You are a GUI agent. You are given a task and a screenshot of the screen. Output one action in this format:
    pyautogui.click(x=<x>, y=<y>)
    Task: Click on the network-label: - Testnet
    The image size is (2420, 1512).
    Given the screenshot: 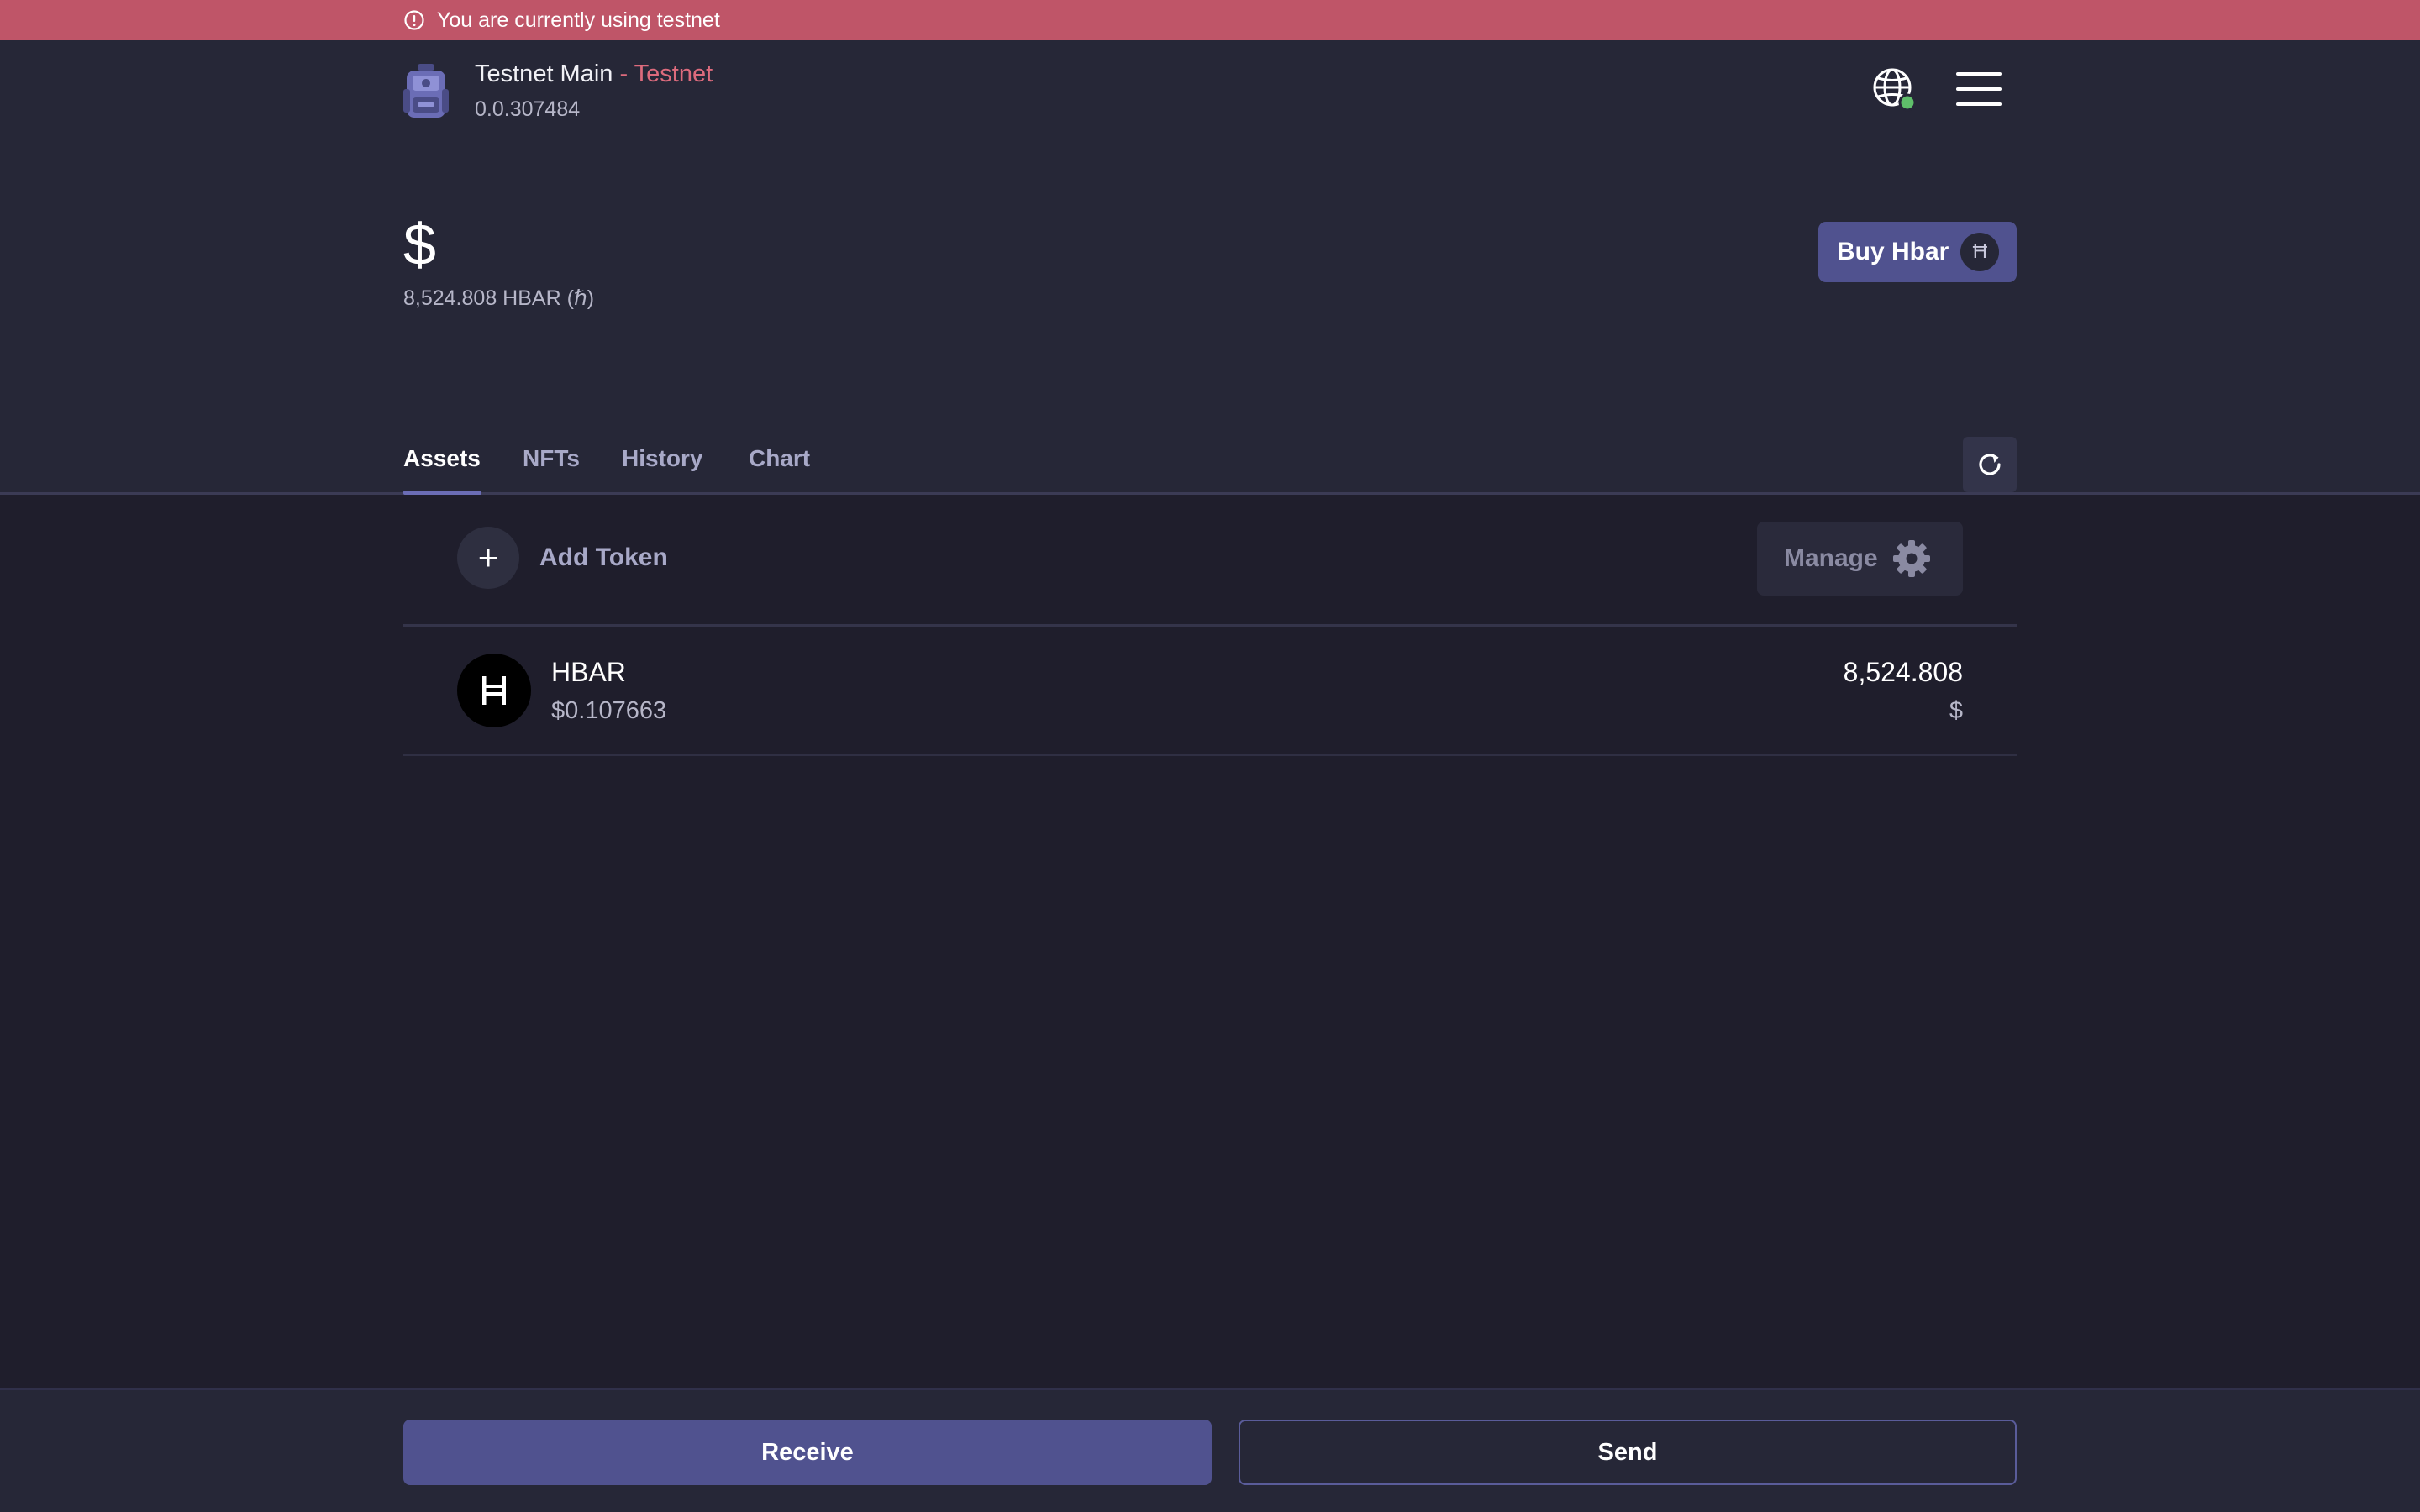 What is the action you would take?
    pyautogui.click(x=663, y=73)
    